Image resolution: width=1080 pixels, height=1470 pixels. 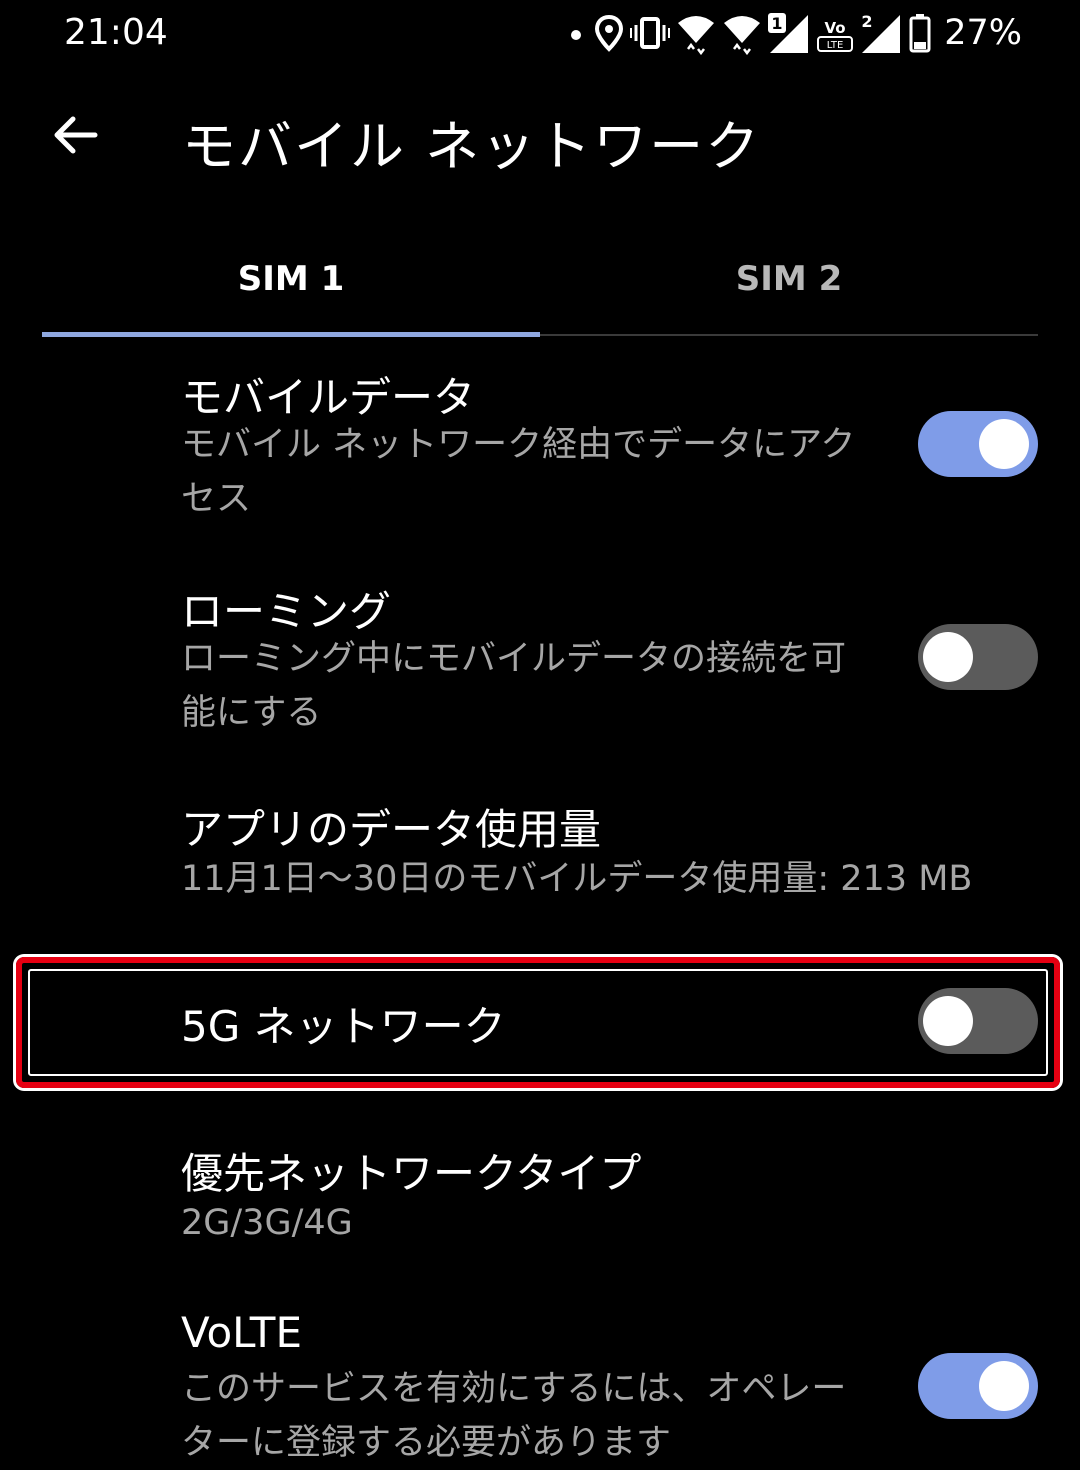 I want to click on network-5g-title: 5G ネットワーク, so click(x=343, y=1026).